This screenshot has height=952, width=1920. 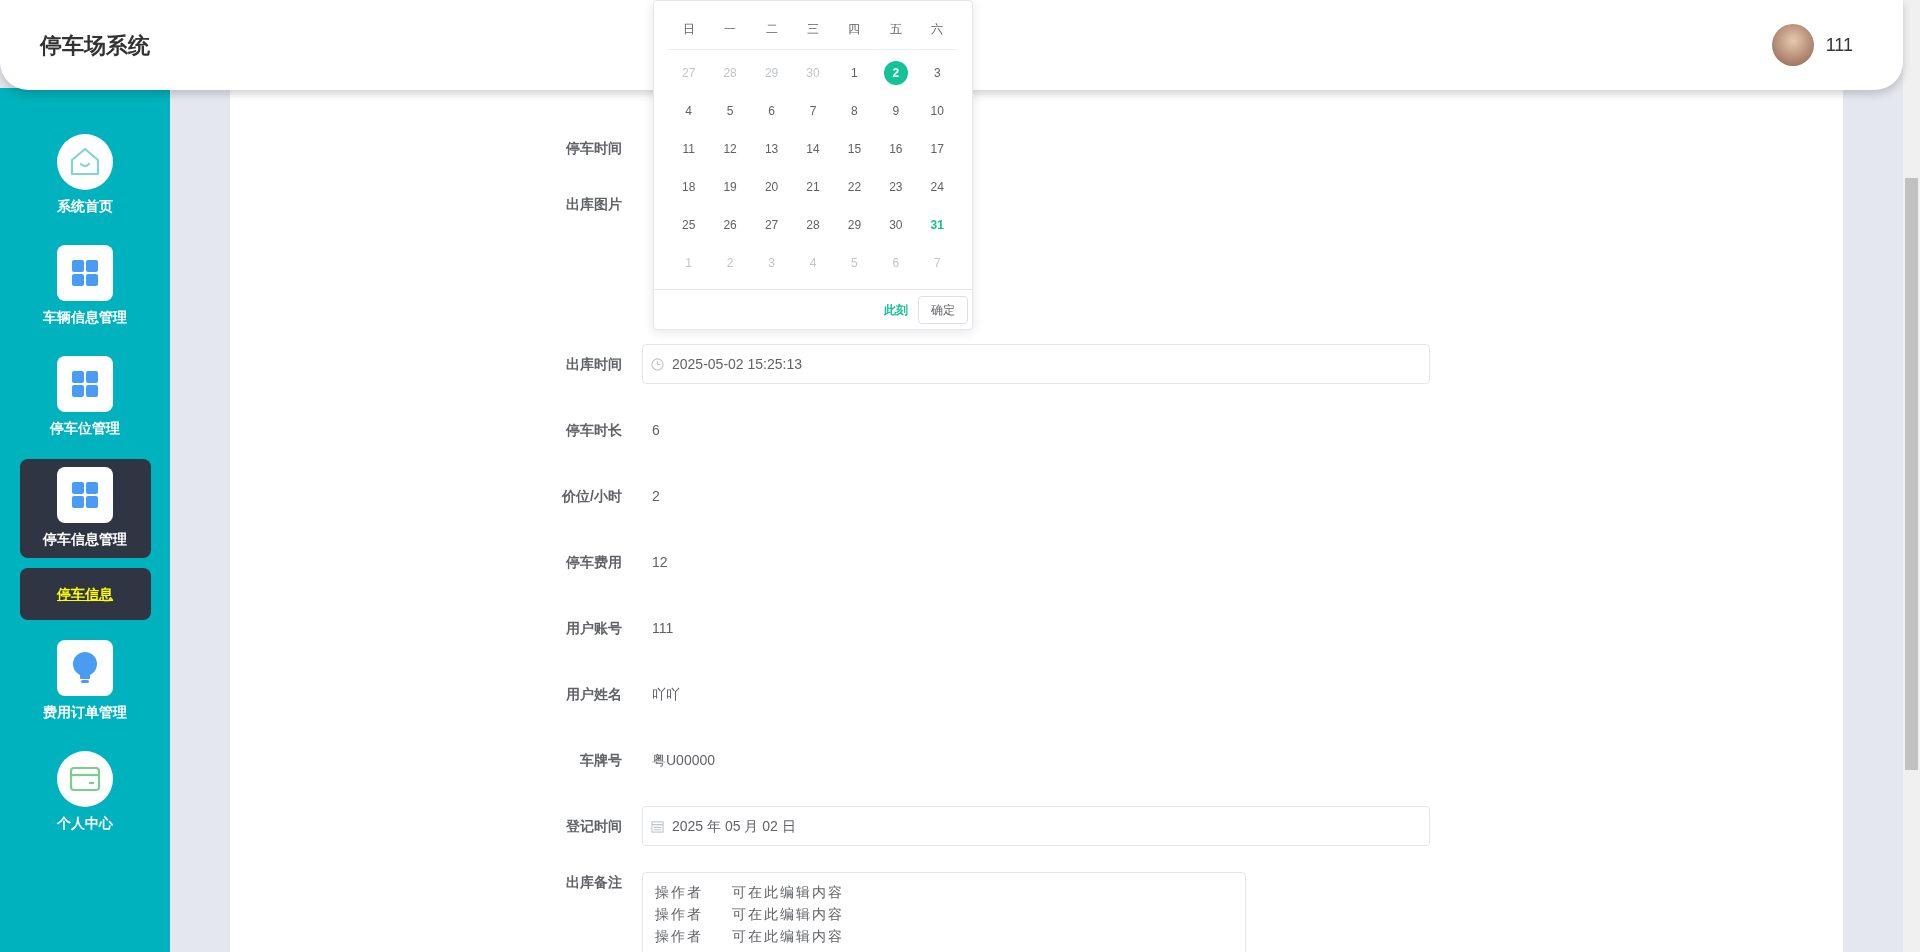 What do you see at coordinates (943, 309) in the screenshot?
I see `confirm-button: 确定` at bounding box center [943, 309].